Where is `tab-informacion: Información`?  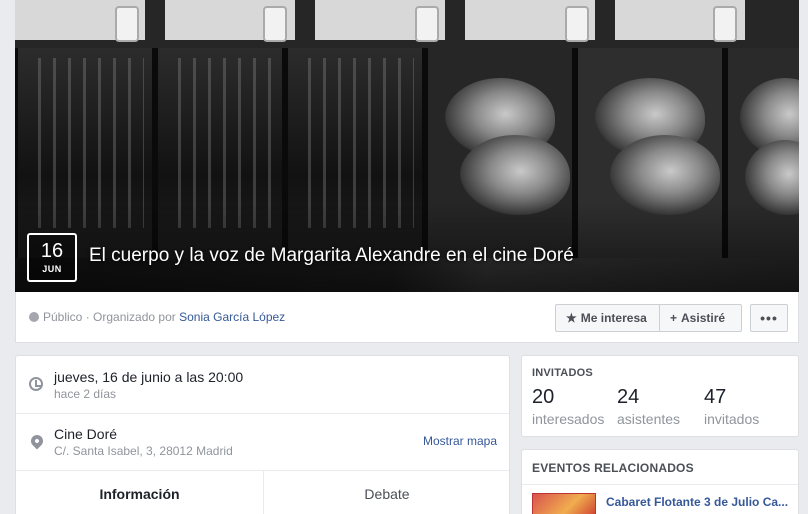 tab-informacion: Información is located at coordinates (139, 492).